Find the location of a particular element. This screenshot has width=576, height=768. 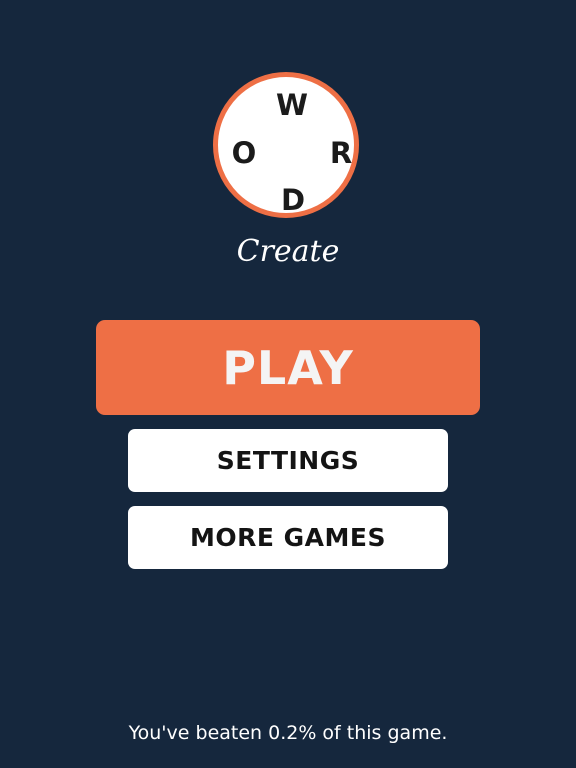

settings-button: SETTINGS is located at coordinates (288, 460).